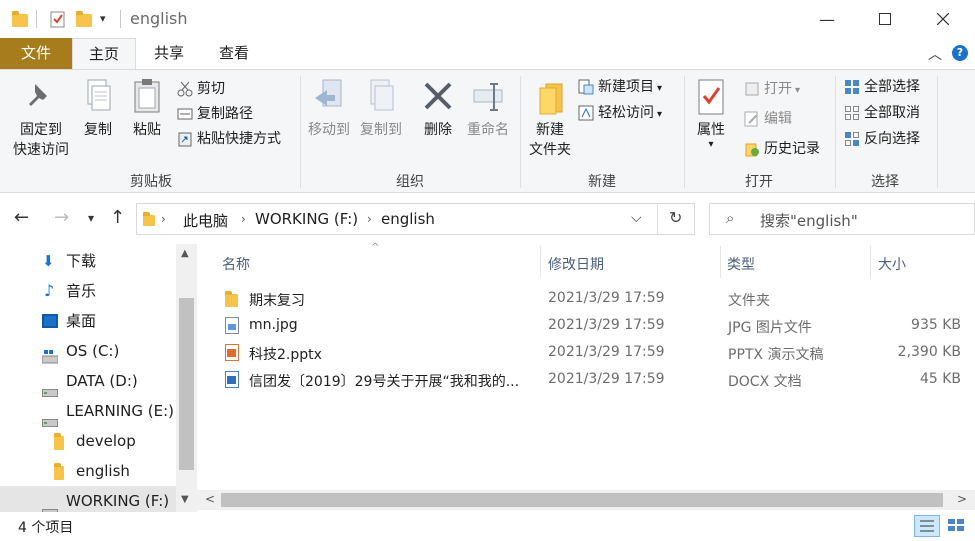 Image resolution: width=975 pixels, height=541 pixels. I want to click on properties-icon, so click(711, 97).